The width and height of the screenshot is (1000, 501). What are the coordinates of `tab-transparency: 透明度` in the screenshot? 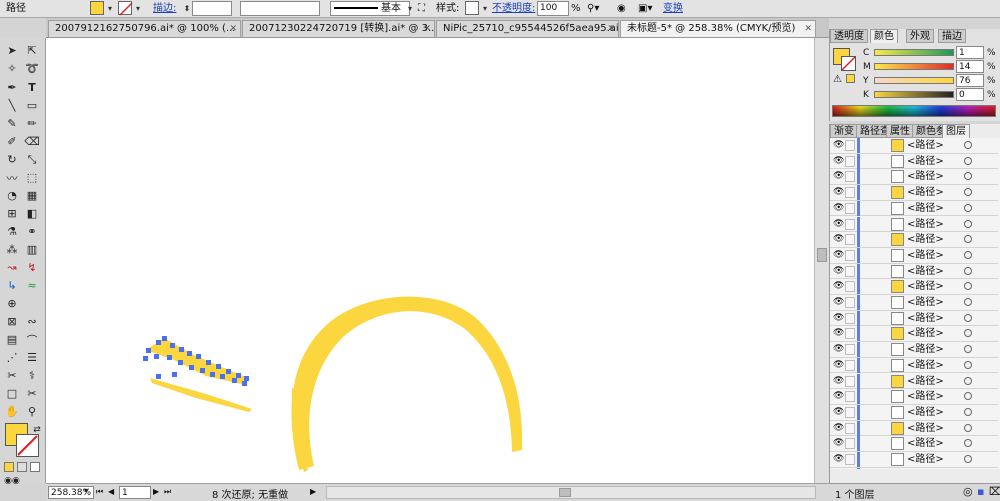 It's located at (849, 36).